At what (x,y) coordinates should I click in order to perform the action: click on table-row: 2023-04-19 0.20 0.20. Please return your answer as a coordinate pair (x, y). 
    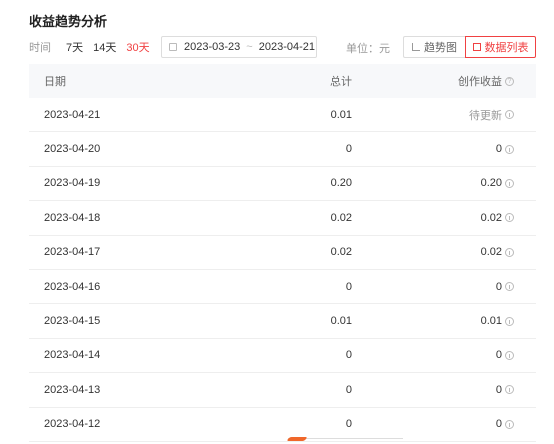
    Looking at the image, I should click on (282, 184).